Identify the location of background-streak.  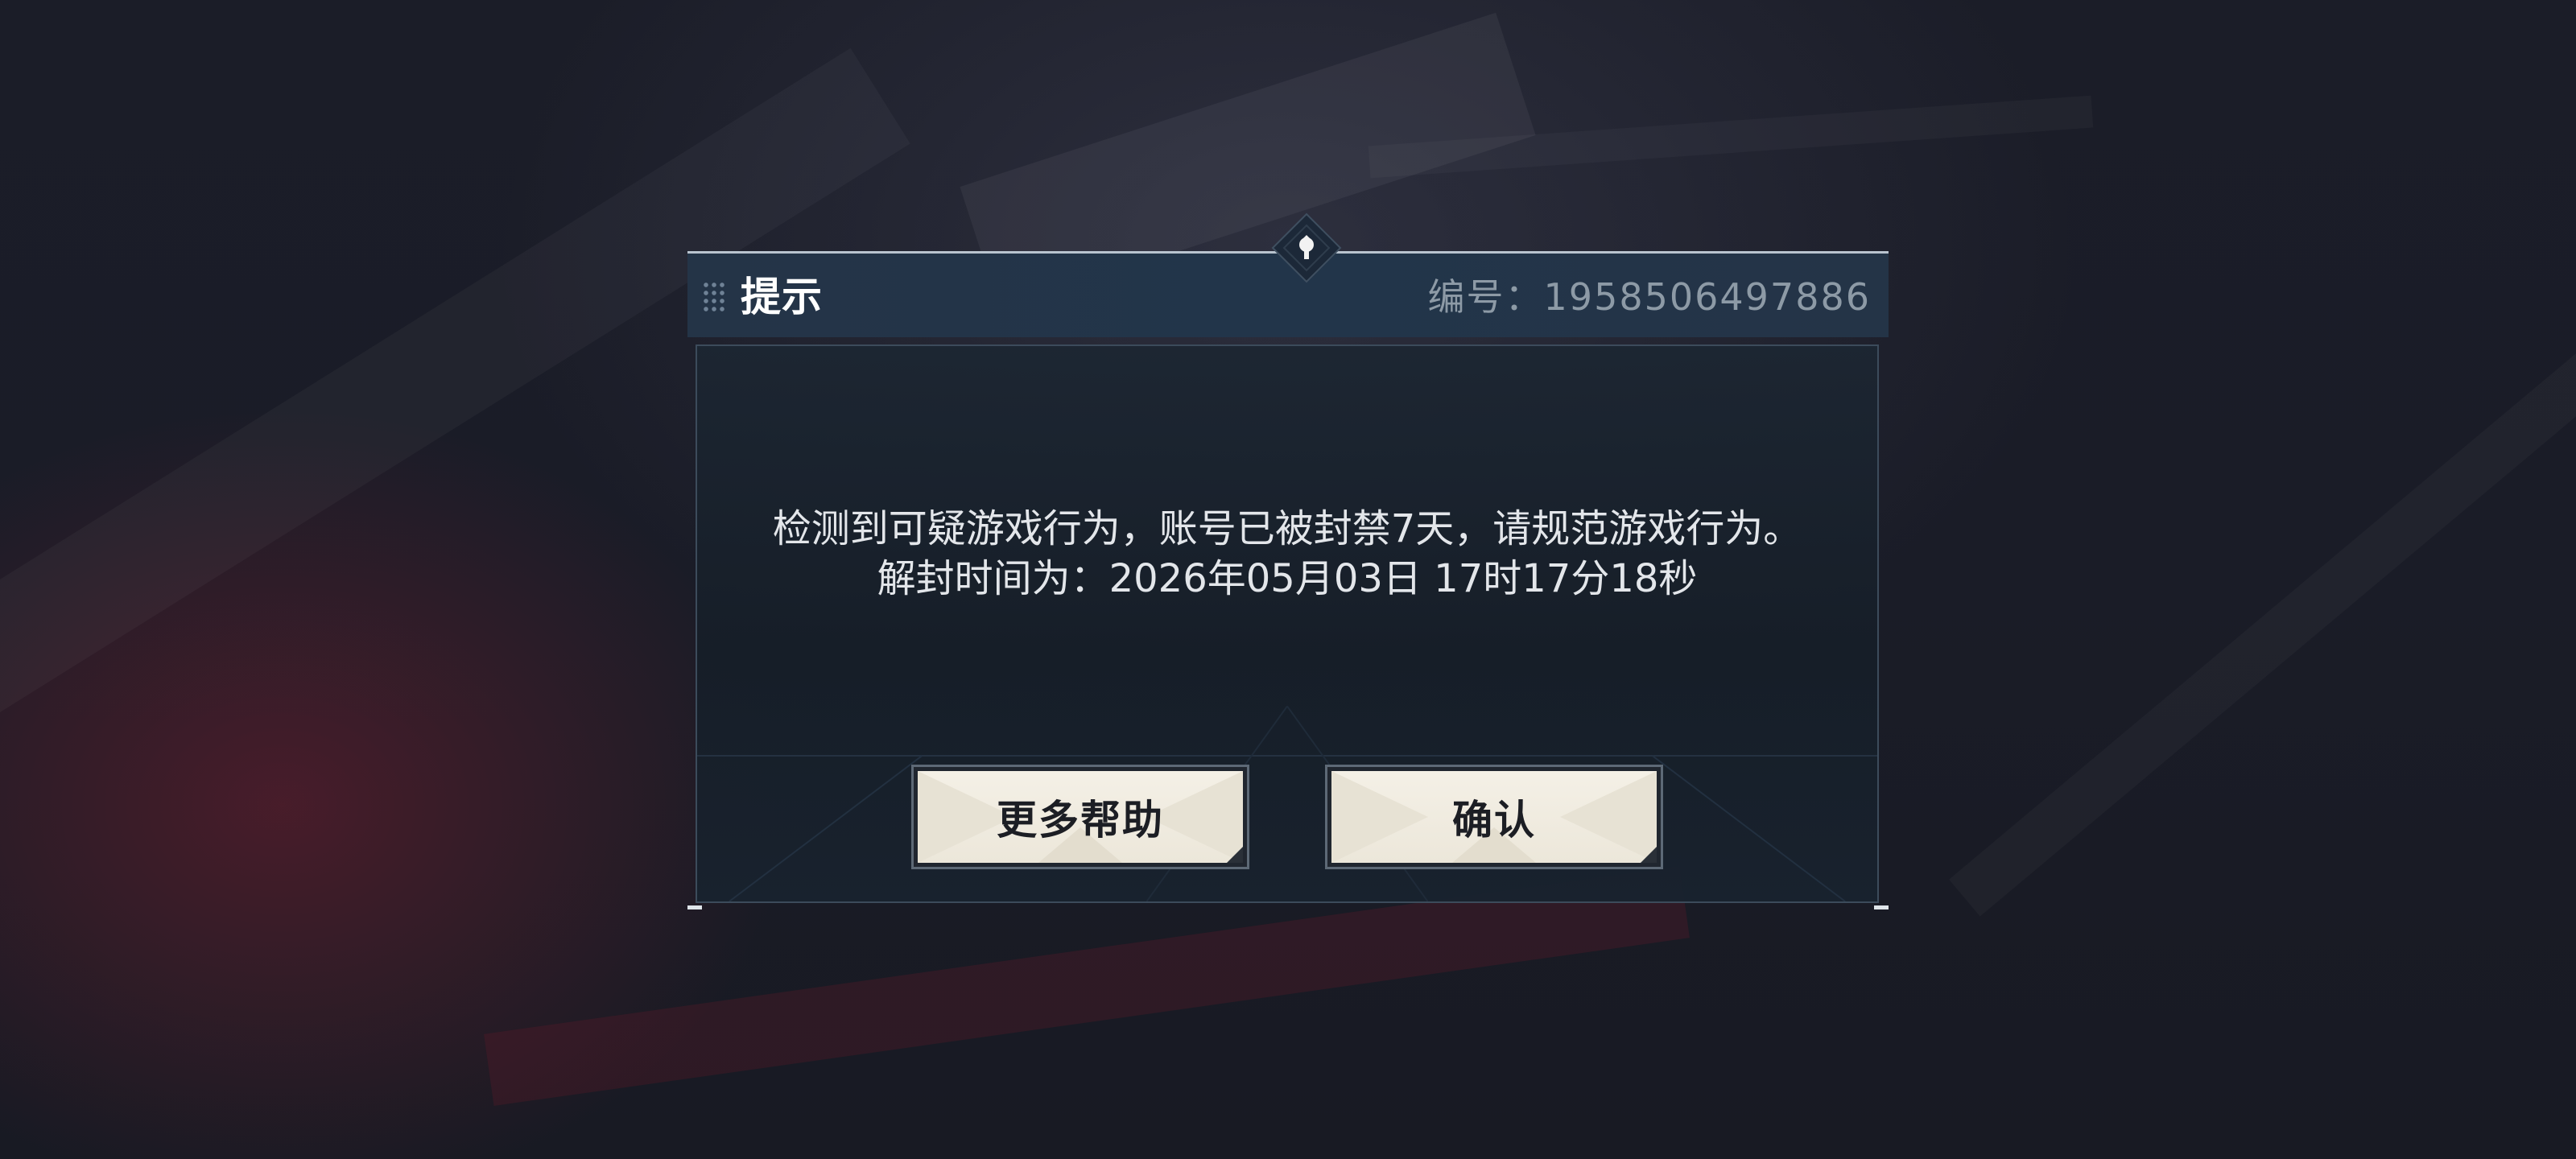
(2262, 587).